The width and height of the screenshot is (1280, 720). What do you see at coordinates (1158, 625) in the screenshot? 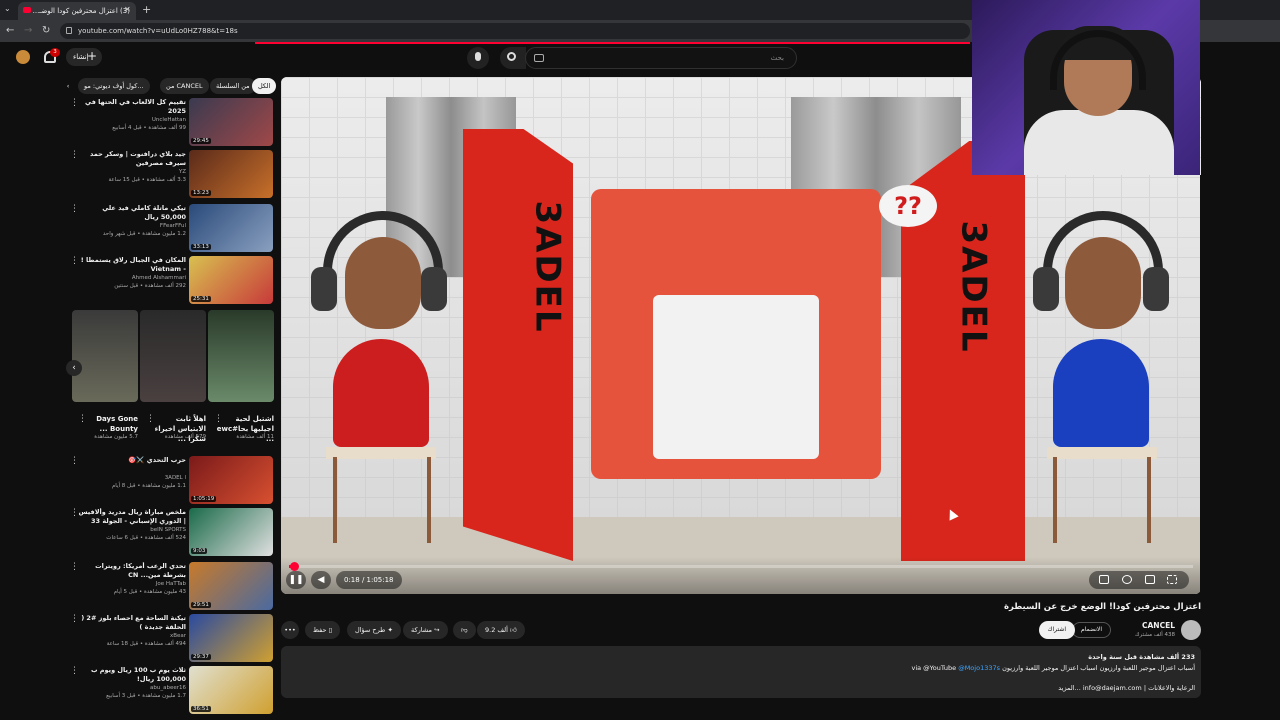
I see `channel-name: CANCEL` at bounding box center [1158, 625].